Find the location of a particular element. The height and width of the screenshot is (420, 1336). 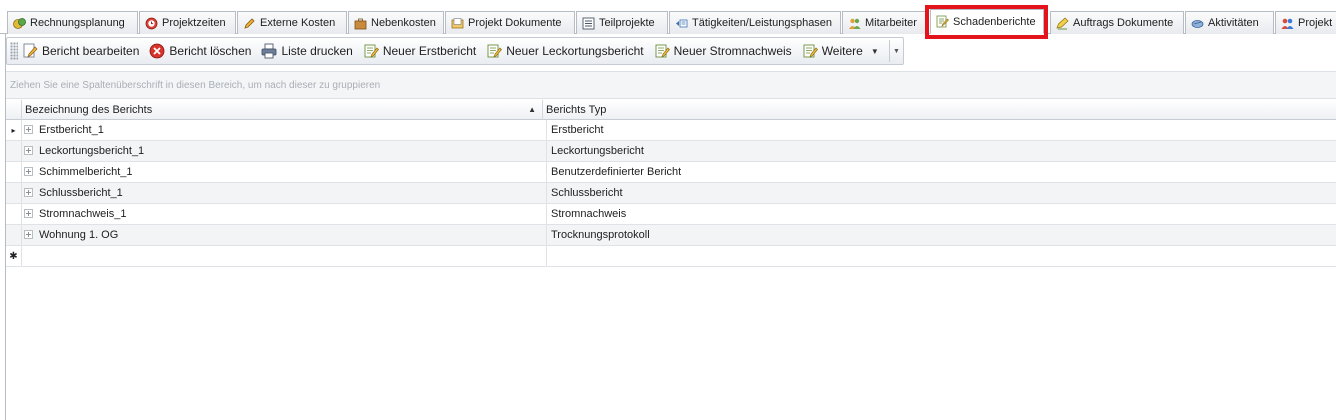

report-name-cell: Schlussbericht_1 is located at coordinates (290, 193).